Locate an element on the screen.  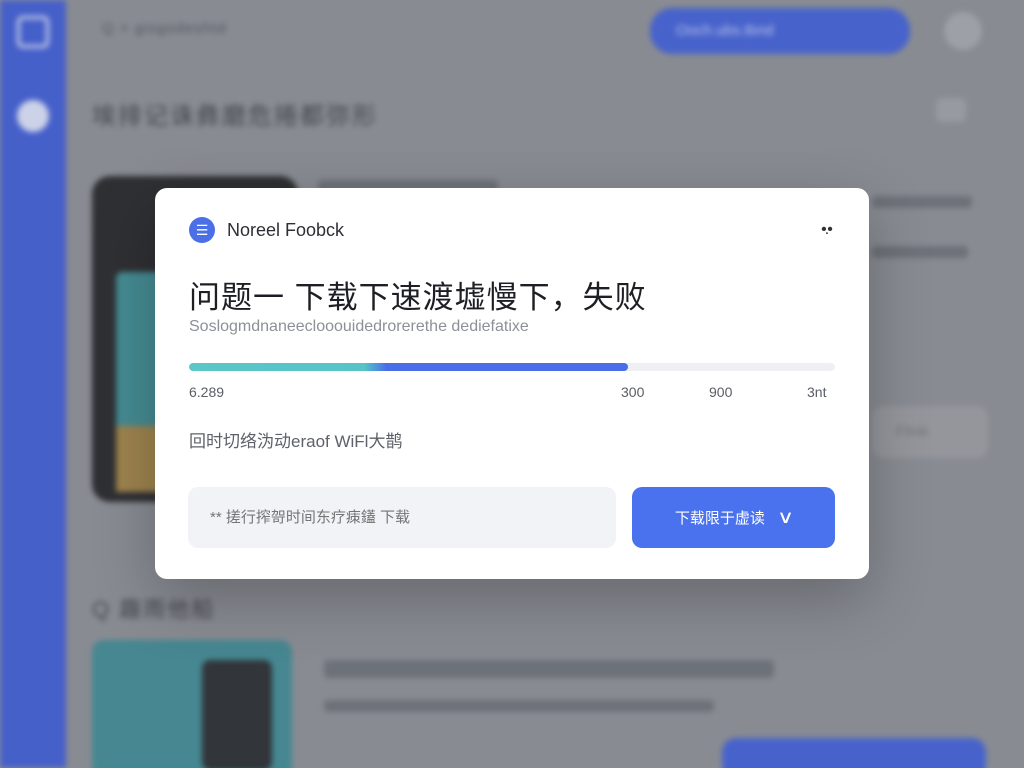
progress-tick-label: 300 is located at coordinates (633, 392).